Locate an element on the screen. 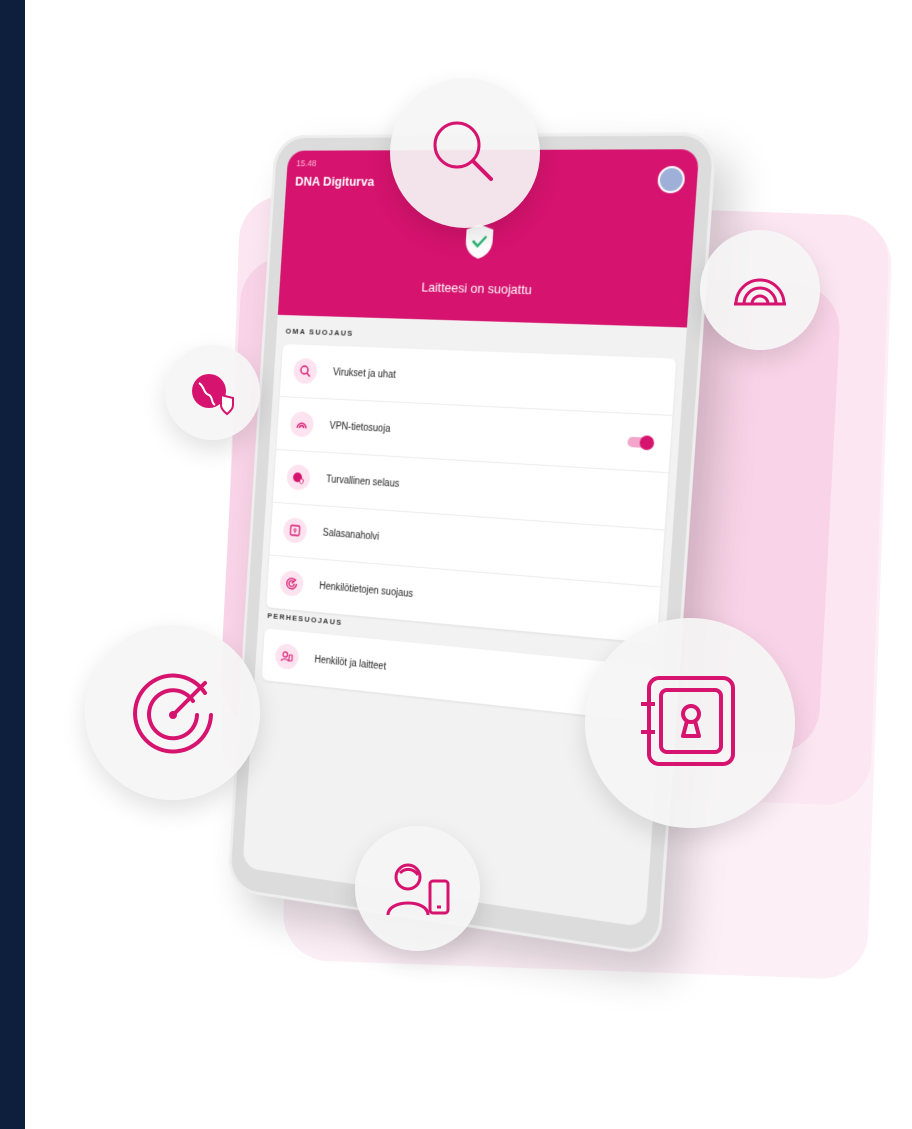  floating-globe-shield-icon is located at coordinates (212, 392).